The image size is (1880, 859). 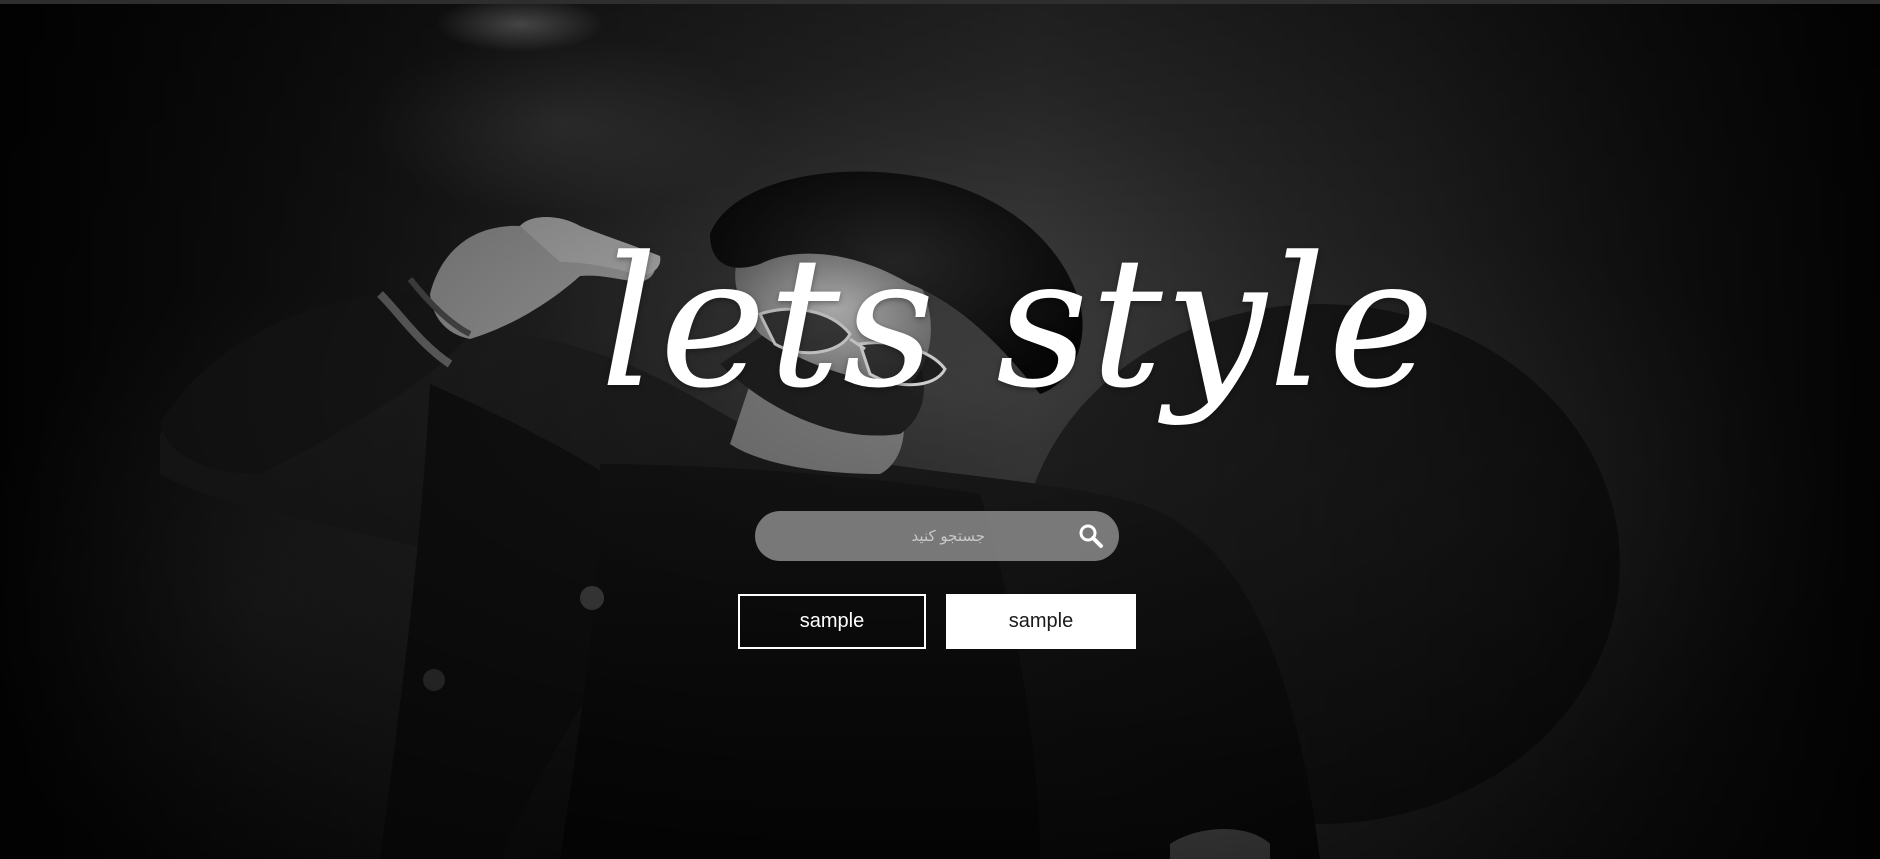 What do you see at coordinates (937, 621) in the screenshot?
I see `hero-buttons: sample sample` at bounding box center [937, 621].